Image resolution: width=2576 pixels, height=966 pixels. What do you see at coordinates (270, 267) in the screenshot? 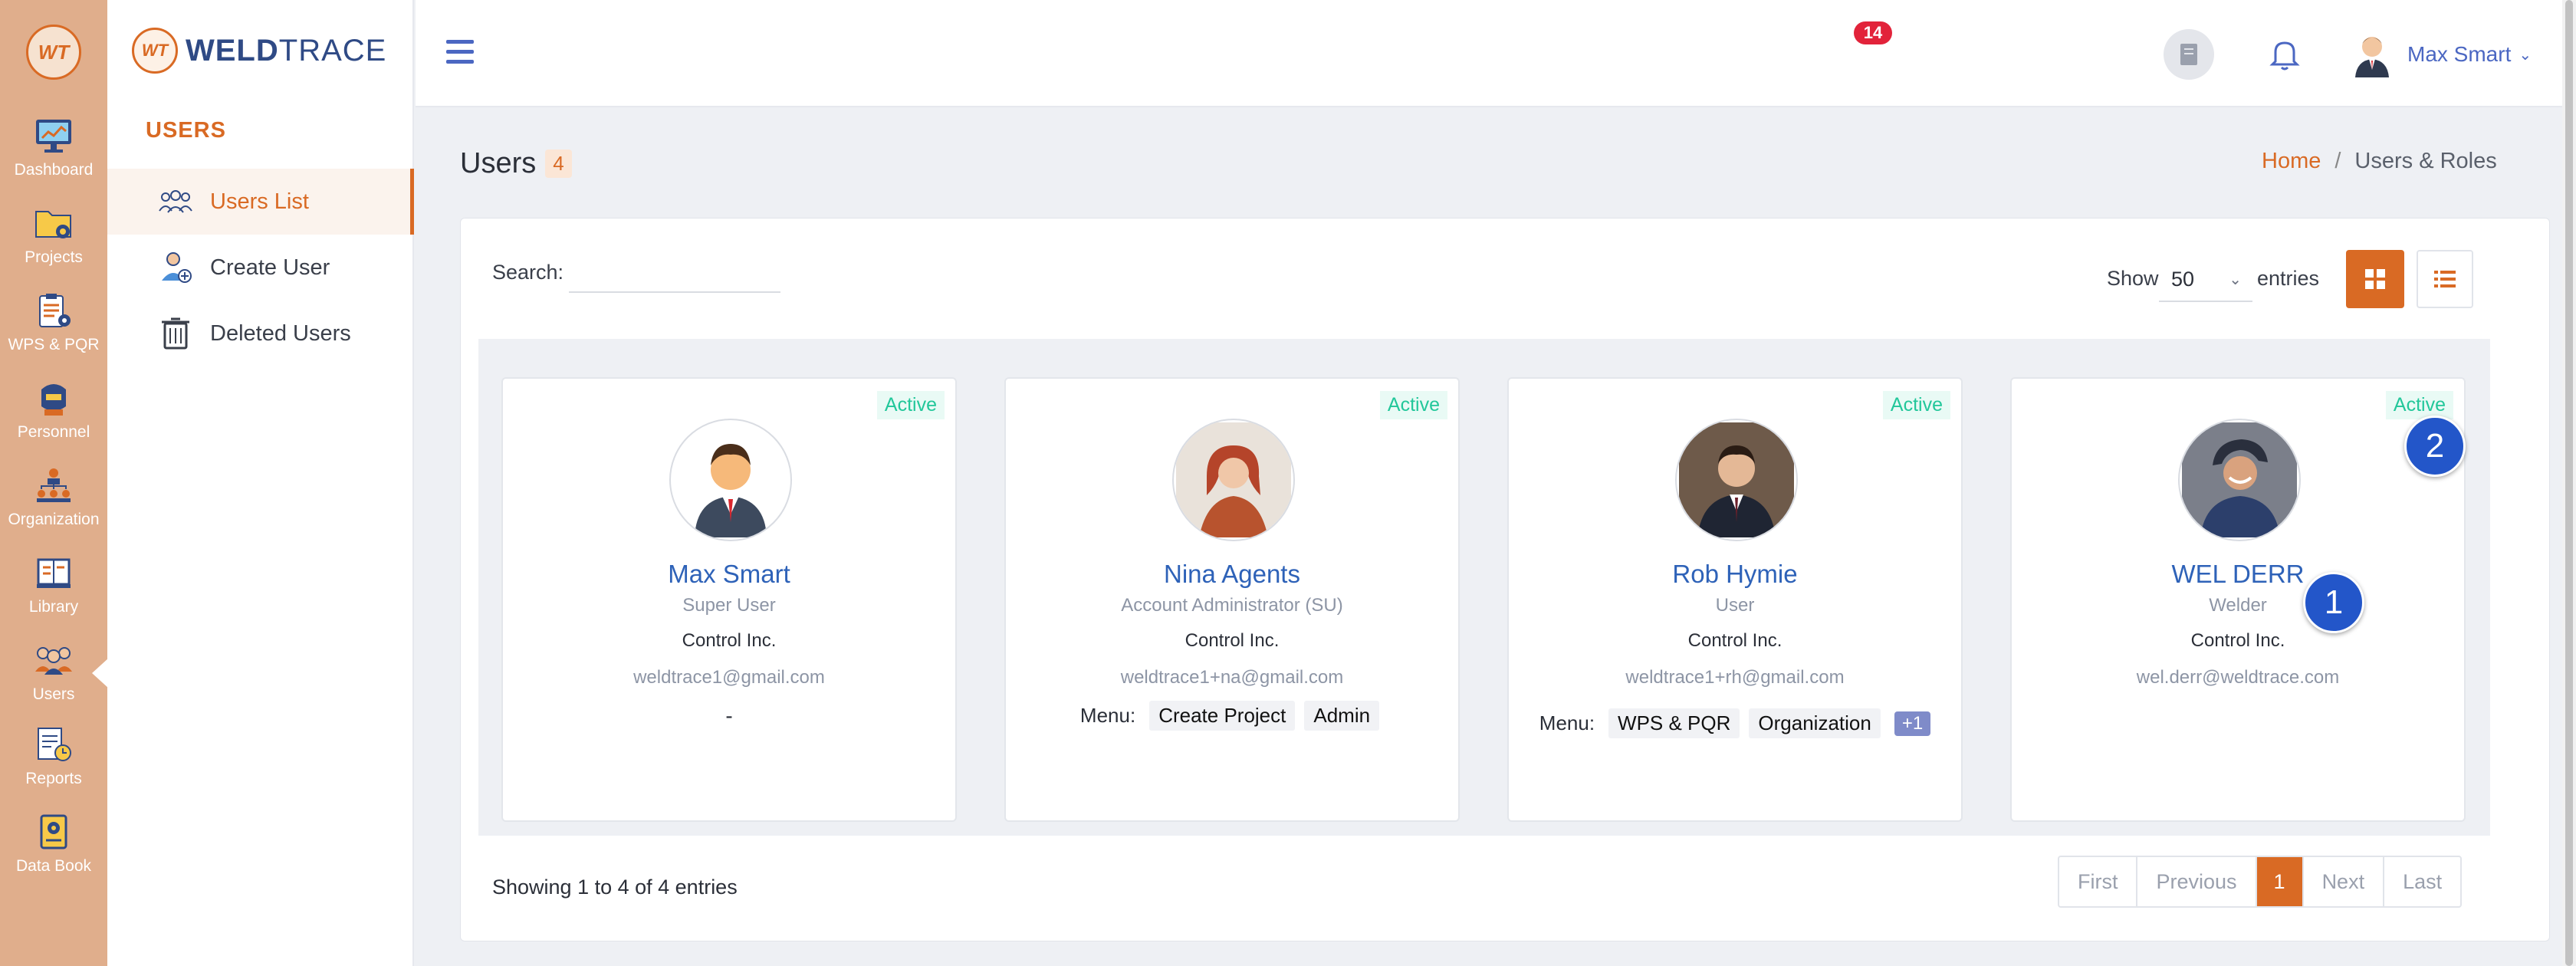
I see `sidebar-item-label: Create User` at bounding box center [270, 267].